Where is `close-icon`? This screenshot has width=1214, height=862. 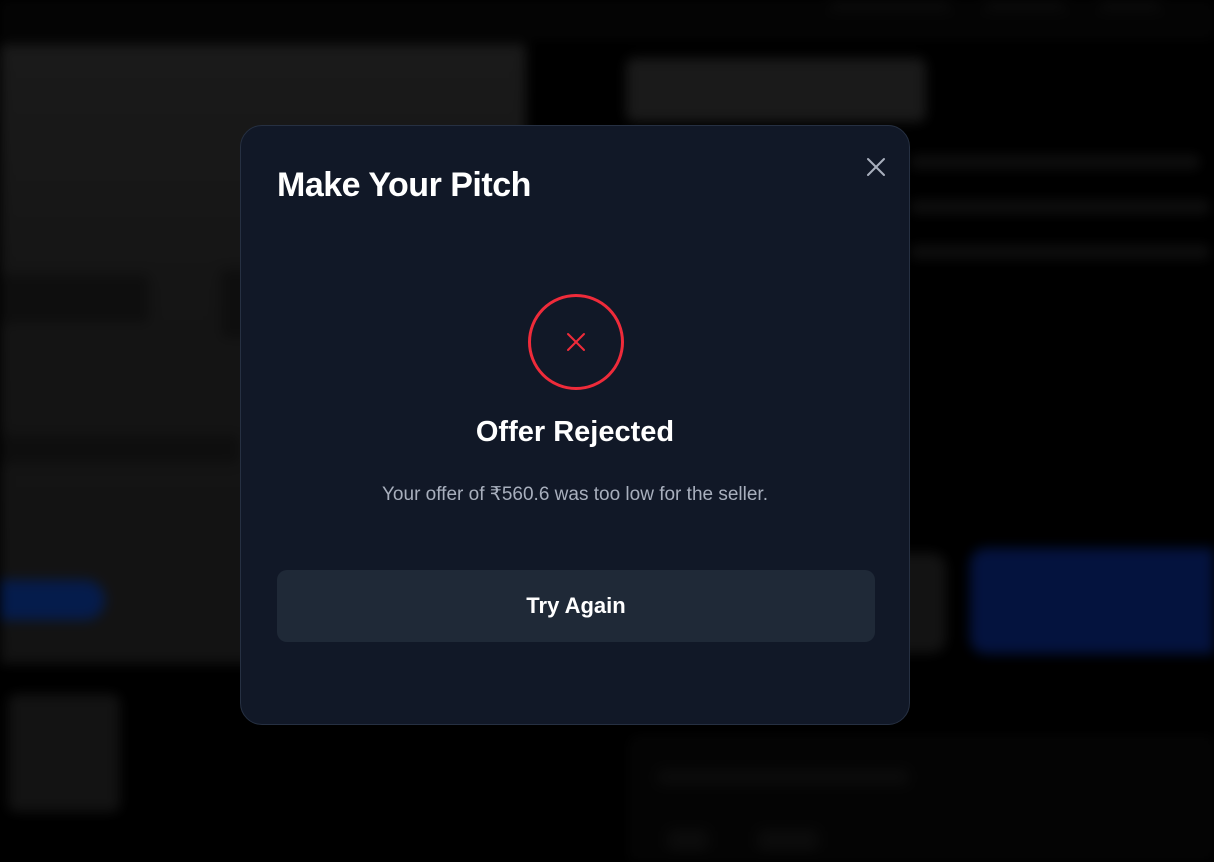
close-icon is located at coordinates (876, 167).